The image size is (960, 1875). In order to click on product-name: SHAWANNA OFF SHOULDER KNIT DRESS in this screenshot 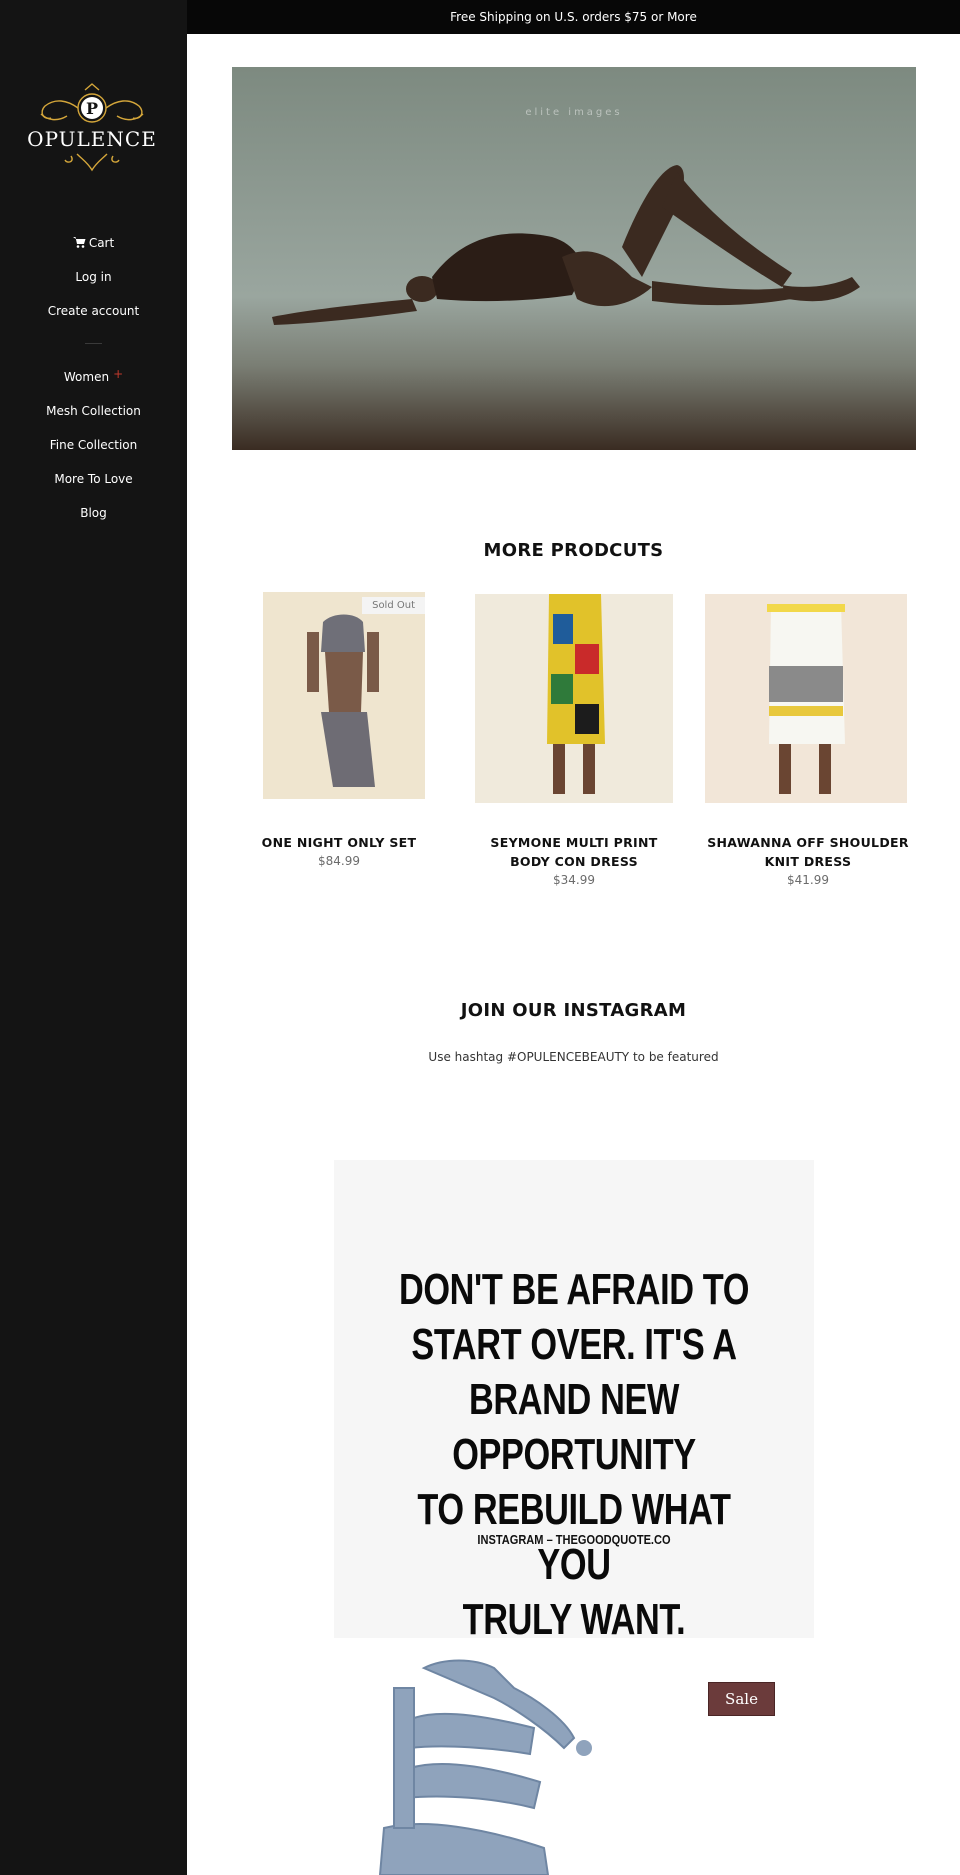, I will do `click(808, 852)`.